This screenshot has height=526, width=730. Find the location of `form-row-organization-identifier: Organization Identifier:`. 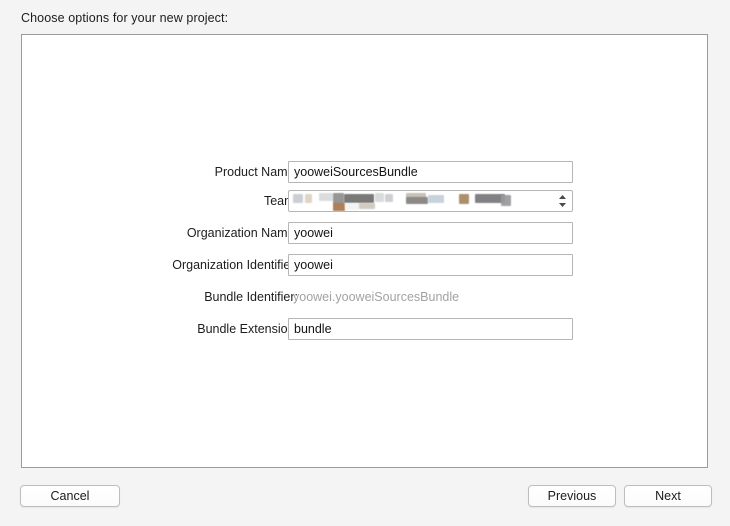

form-row-organization-identifier: Organization Identifier: is located at coordinates (364, 268).